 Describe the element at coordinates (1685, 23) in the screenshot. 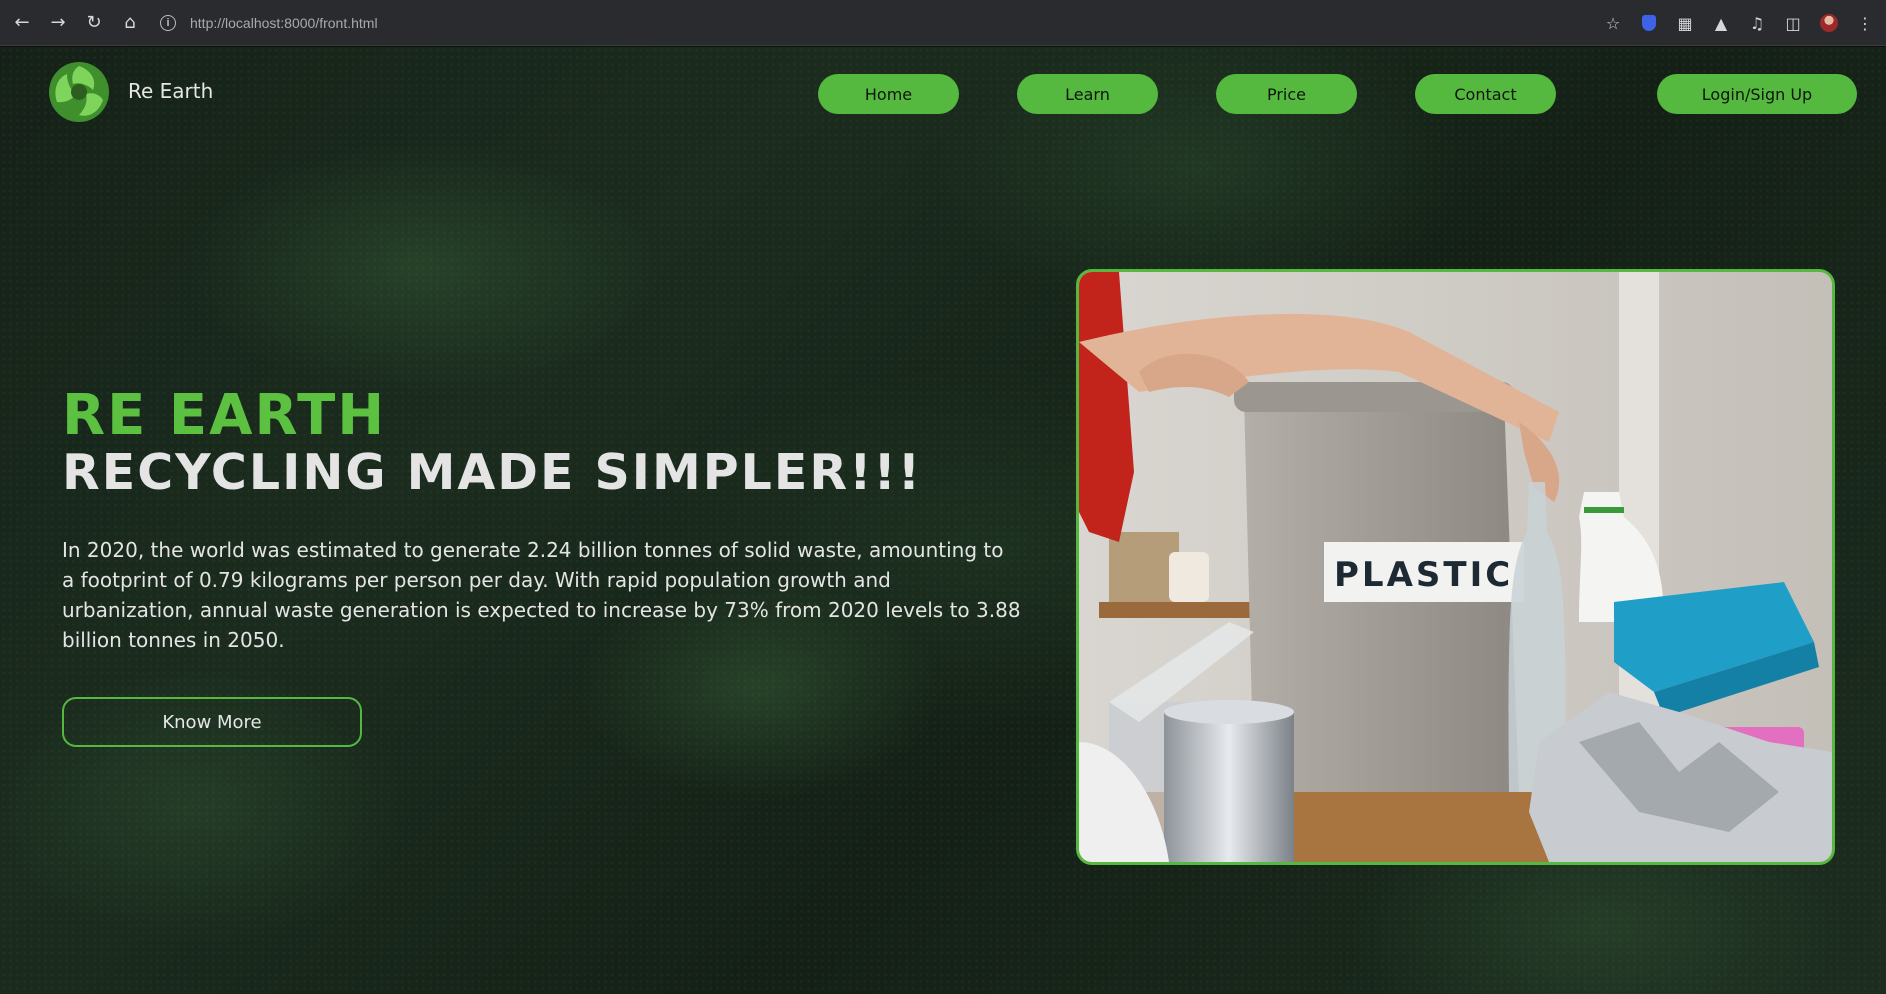

I see `extensions-icon: ▦` at that location.